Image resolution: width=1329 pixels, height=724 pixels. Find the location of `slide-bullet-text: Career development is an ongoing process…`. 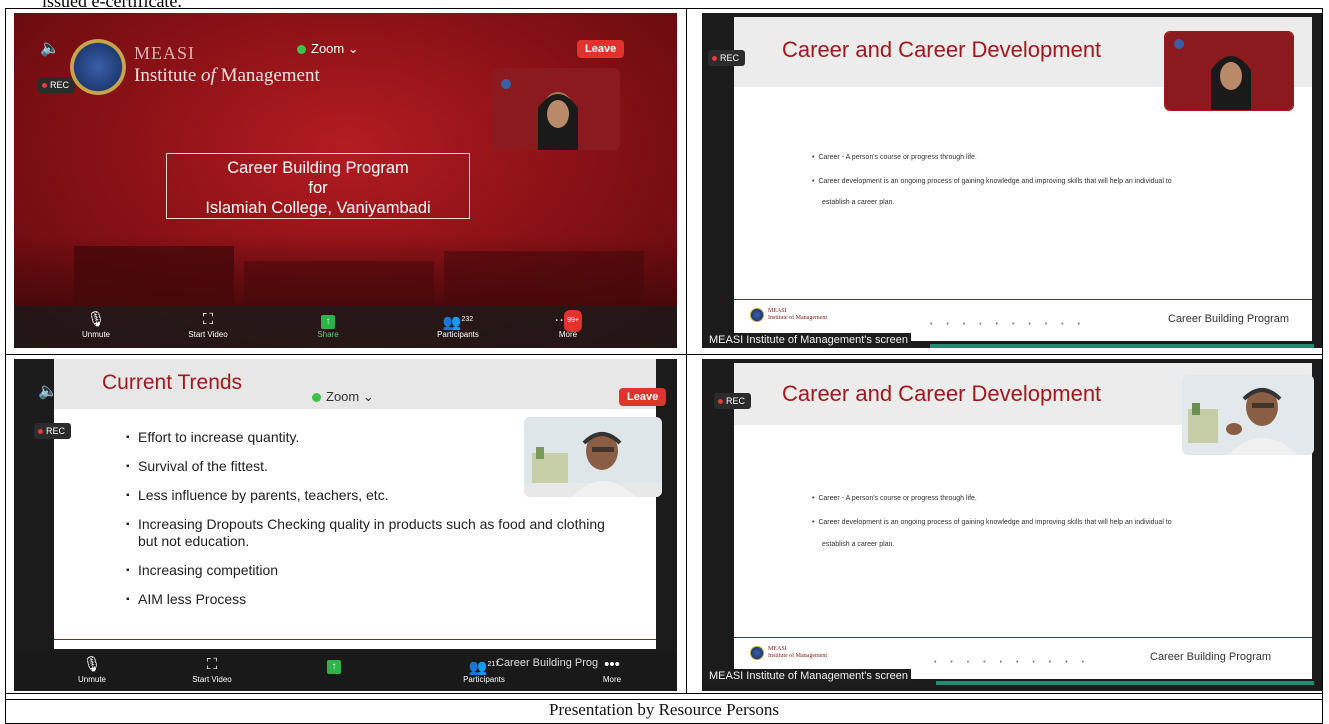

slide-bullet-text: Career development is an ongoing process… is located at coordinates (995, 522).